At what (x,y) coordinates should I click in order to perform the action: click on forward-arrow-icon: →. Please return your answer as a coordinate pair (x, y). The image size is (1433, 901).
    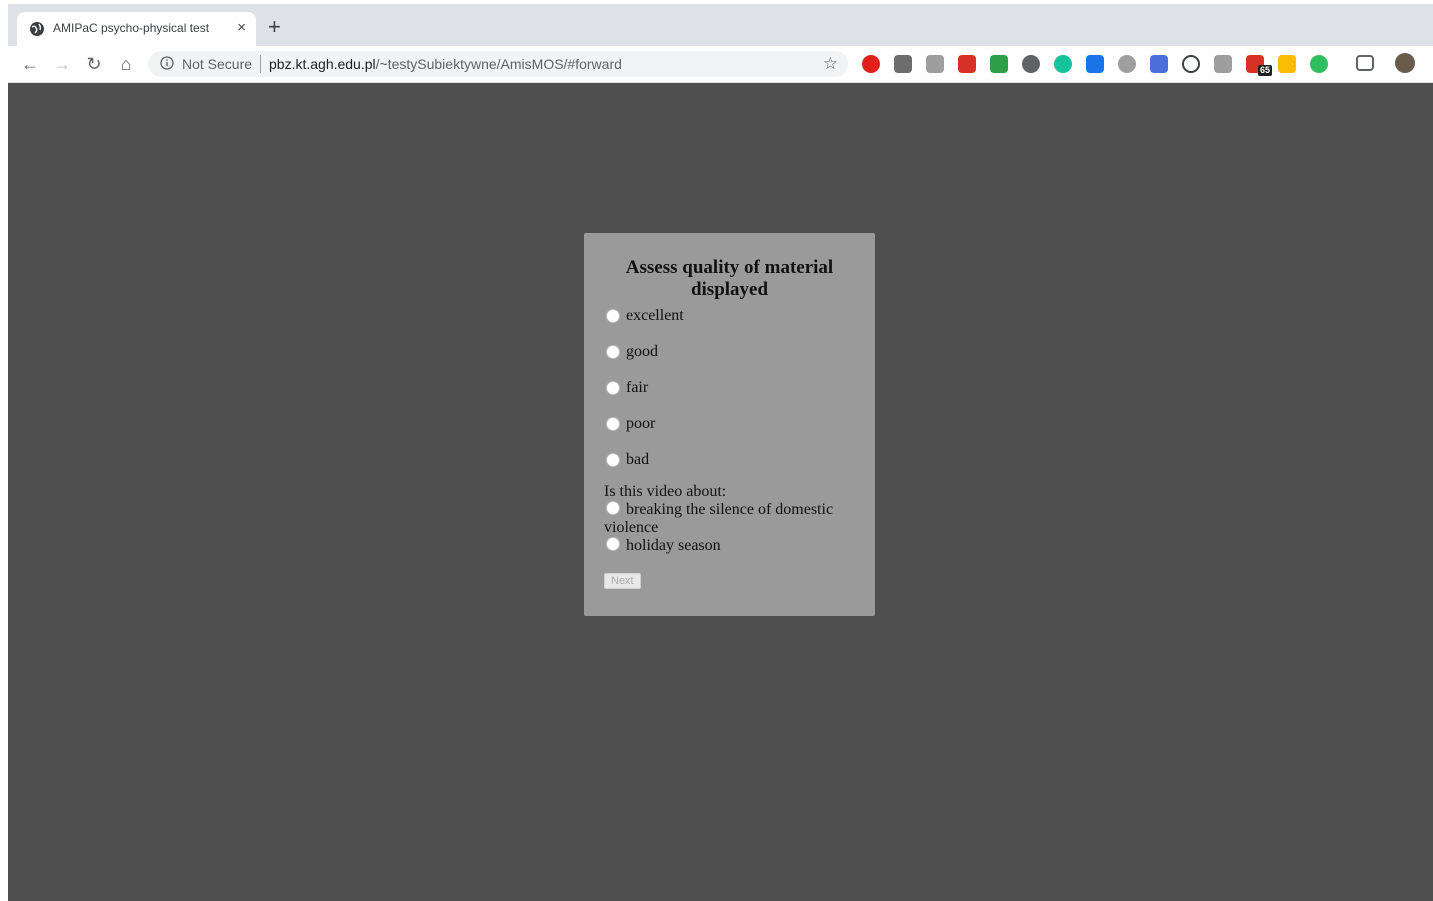
    Looking at the image, I should click on (62, 64).